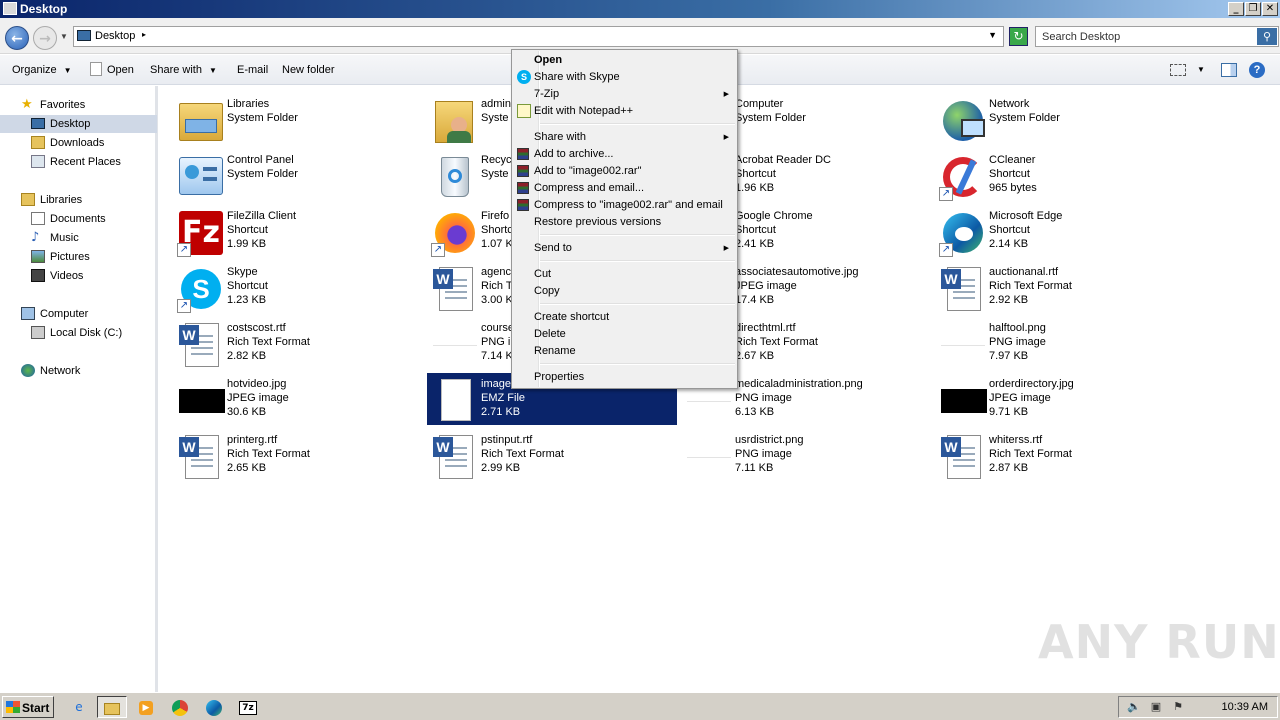 This screenshot has width=1280, height=720. I want to click on nav-downloads: Downloads, so click(78, 143).